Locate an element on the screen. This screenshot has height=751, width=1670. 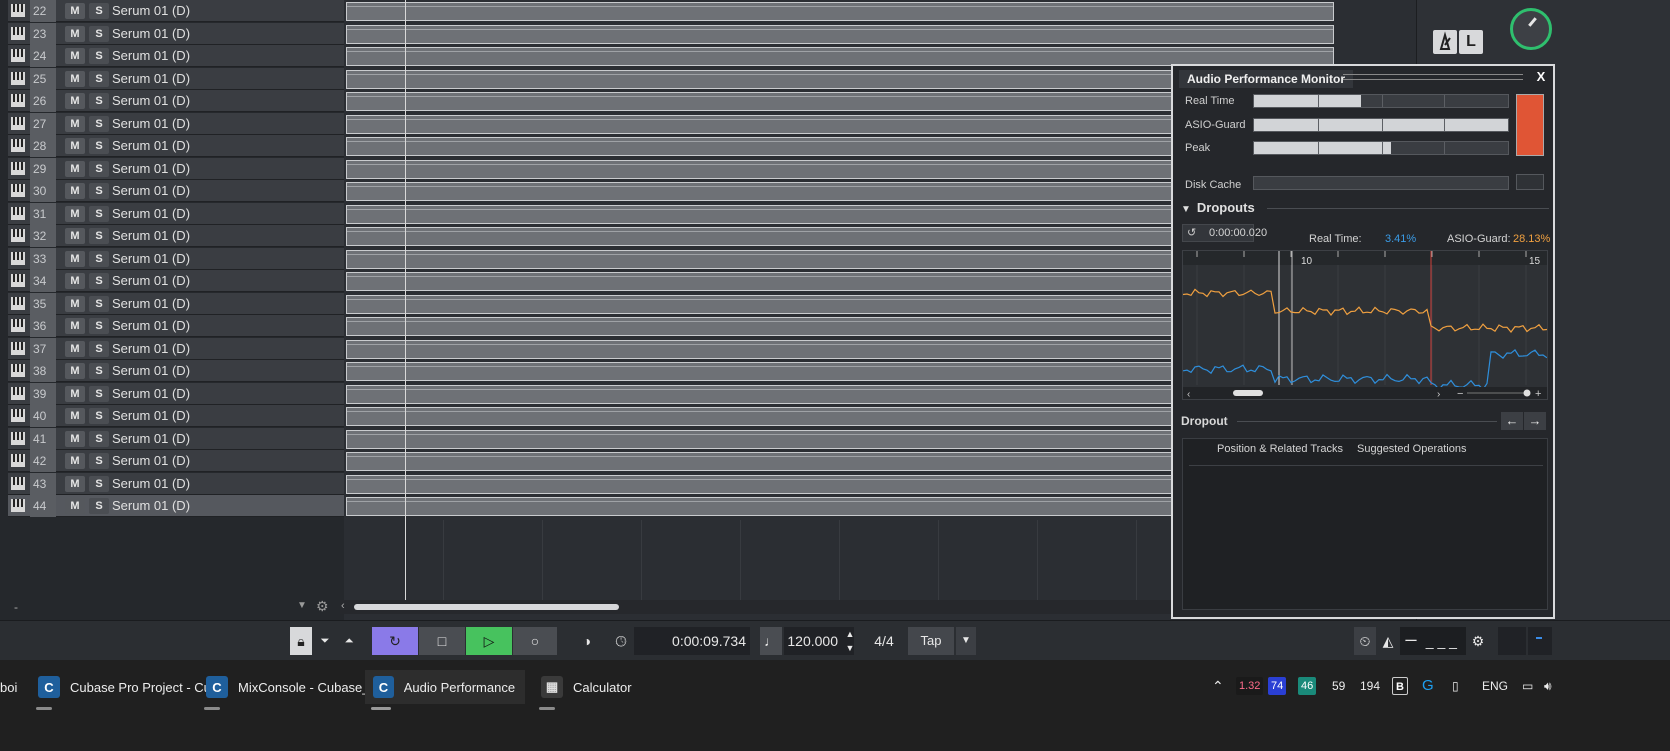
horizontal-scrollbar: ‹ is located at coordinates (760, 607).